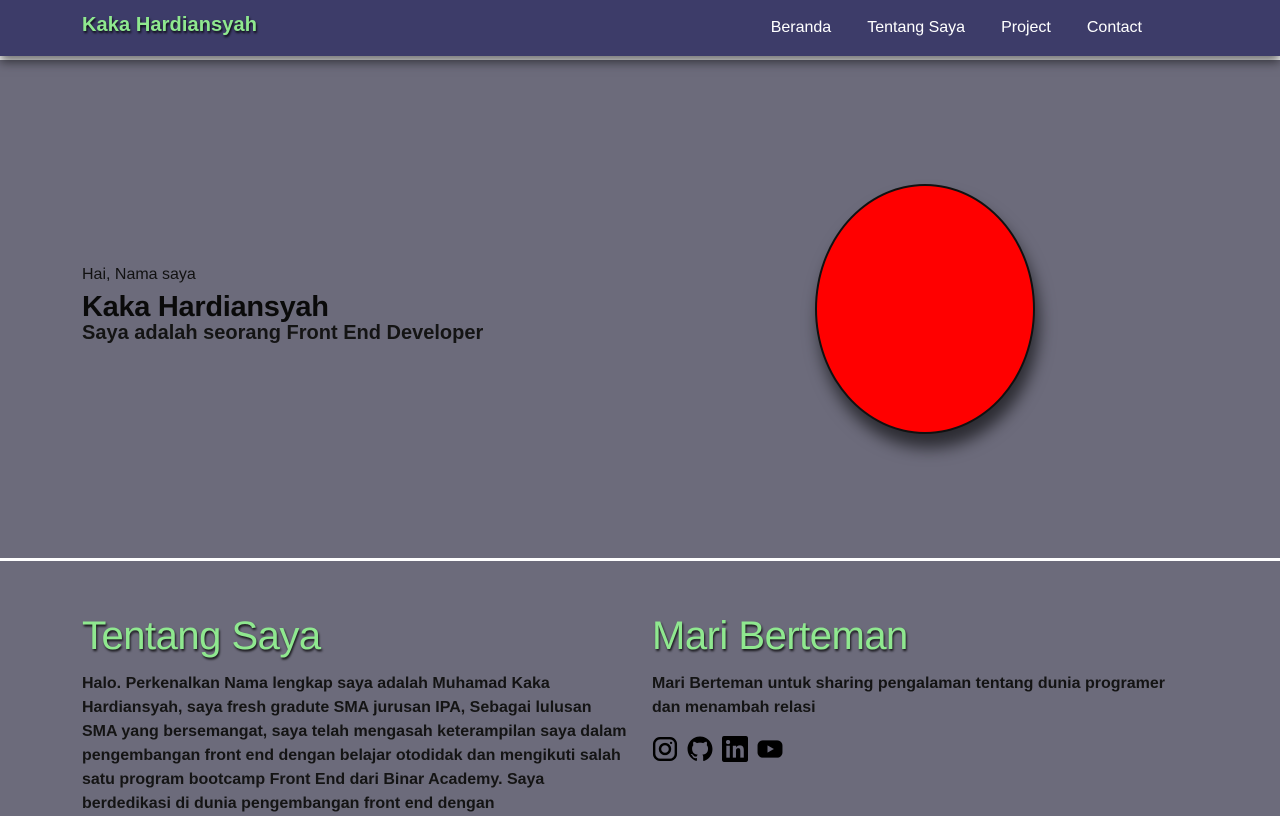 The width and height of the screenshot is (1280, 816). I want to click on profile-avatar, so click(925, 309).